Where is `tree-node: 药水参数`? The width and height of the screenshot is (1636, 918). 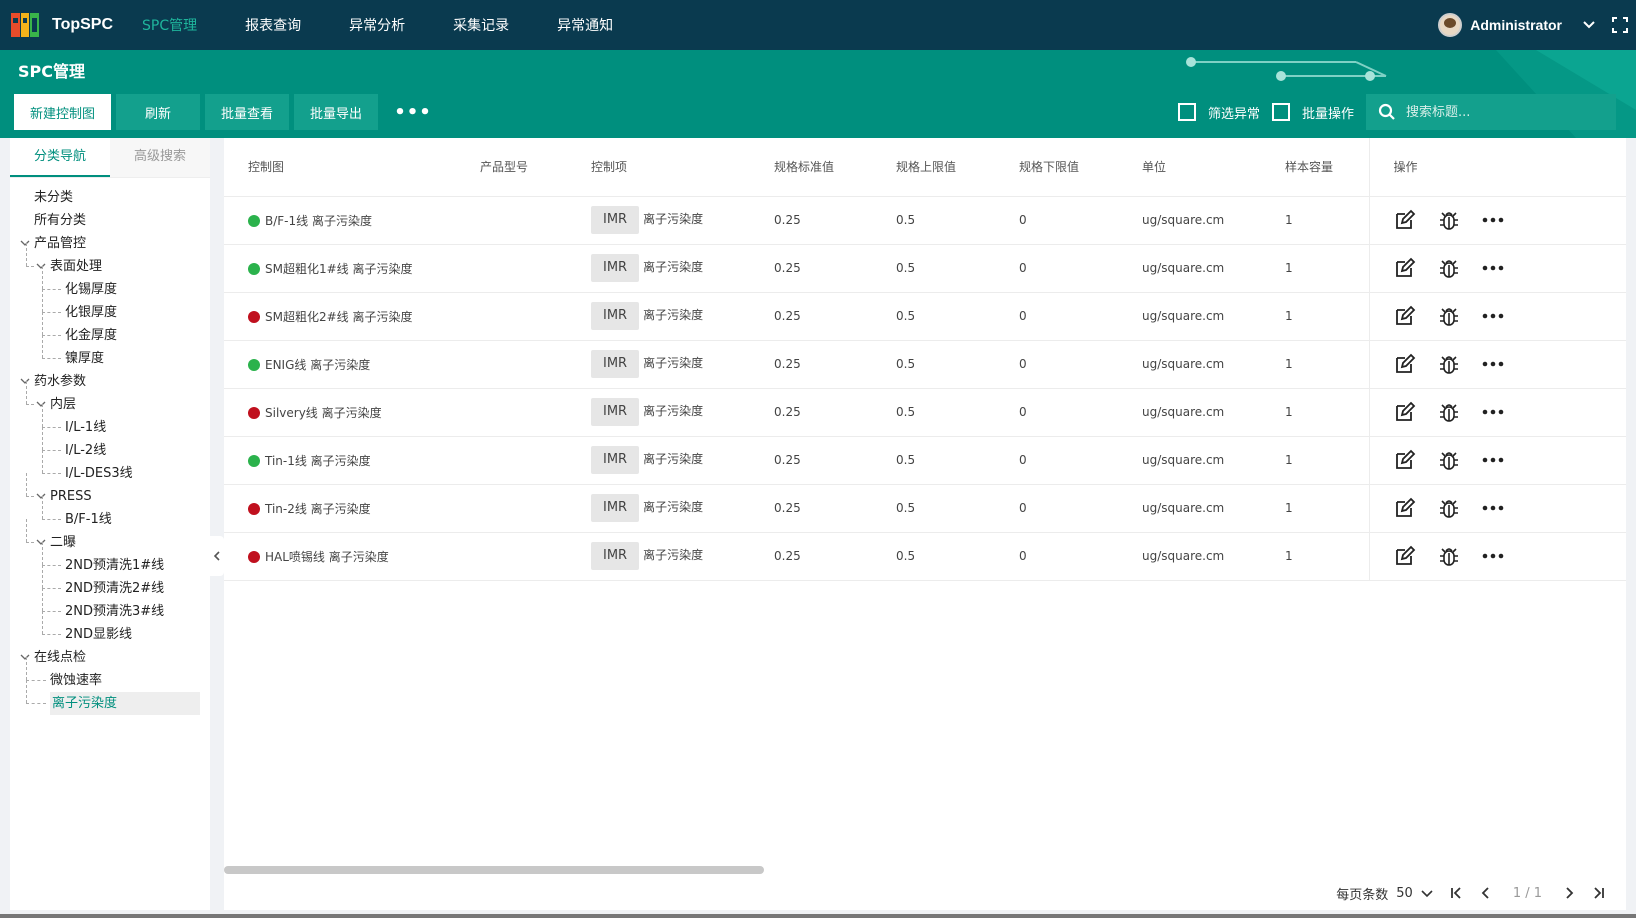
tree-node: 药水参数 is located at coordinates (110, 381).